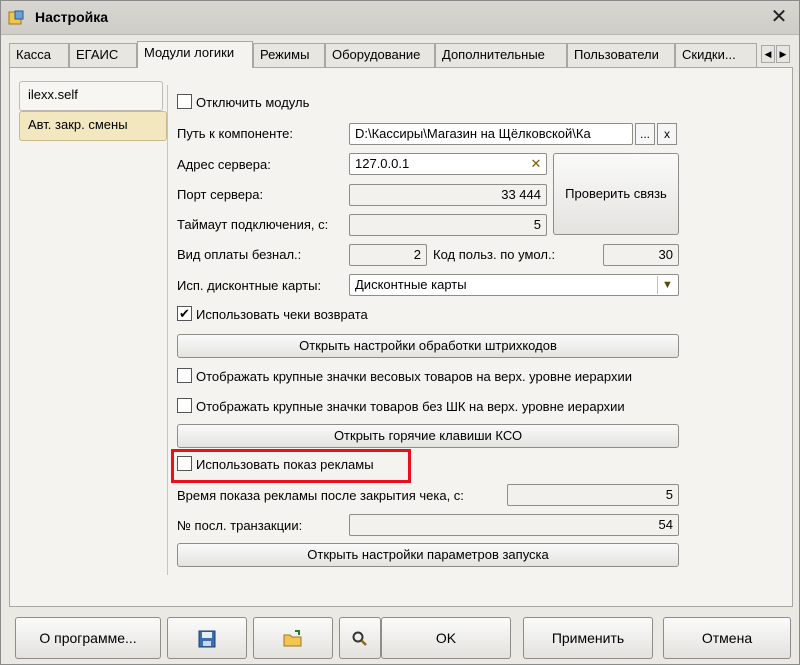 The height and width of the screenshot is (665, 800). Describe the element at coordinates (783, 54) in the screenshot. I see `tab-scroll-right-icon: ▶` at that location.